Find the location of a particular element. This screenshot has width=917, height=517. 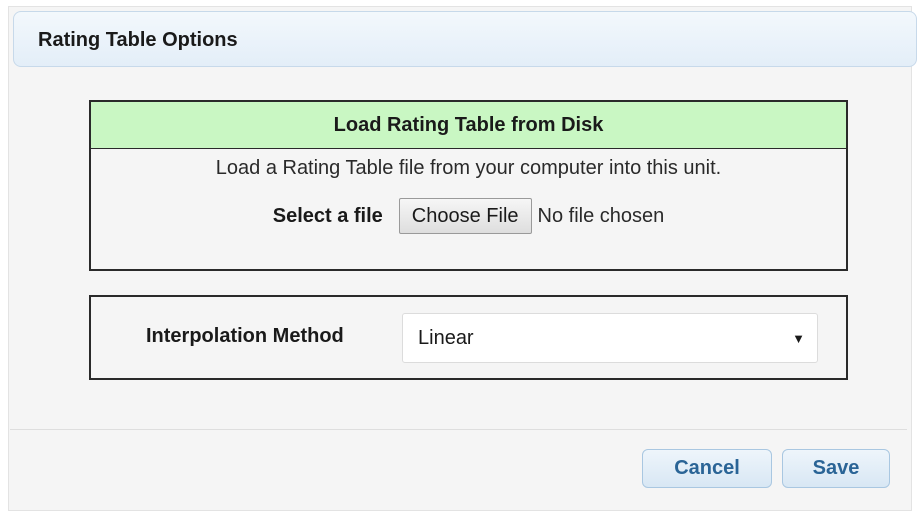

dialog-header: Rating Table Options is located at coordinates (465, 39).